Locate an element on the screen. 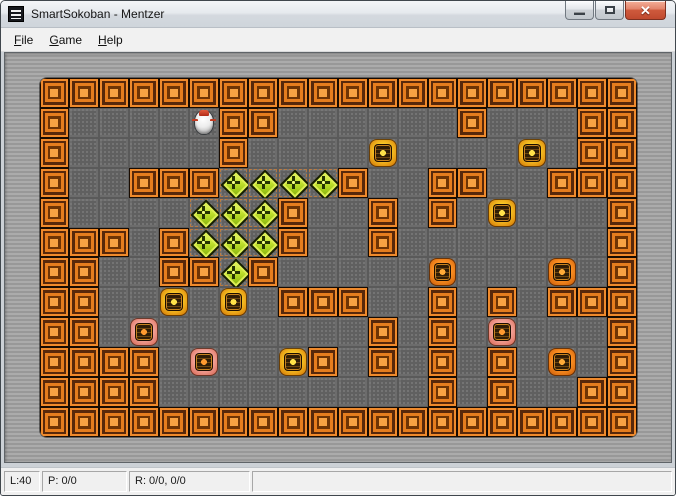 This screenshot has height=496, width=676. minimize-button is located at coordinates (579, 10).